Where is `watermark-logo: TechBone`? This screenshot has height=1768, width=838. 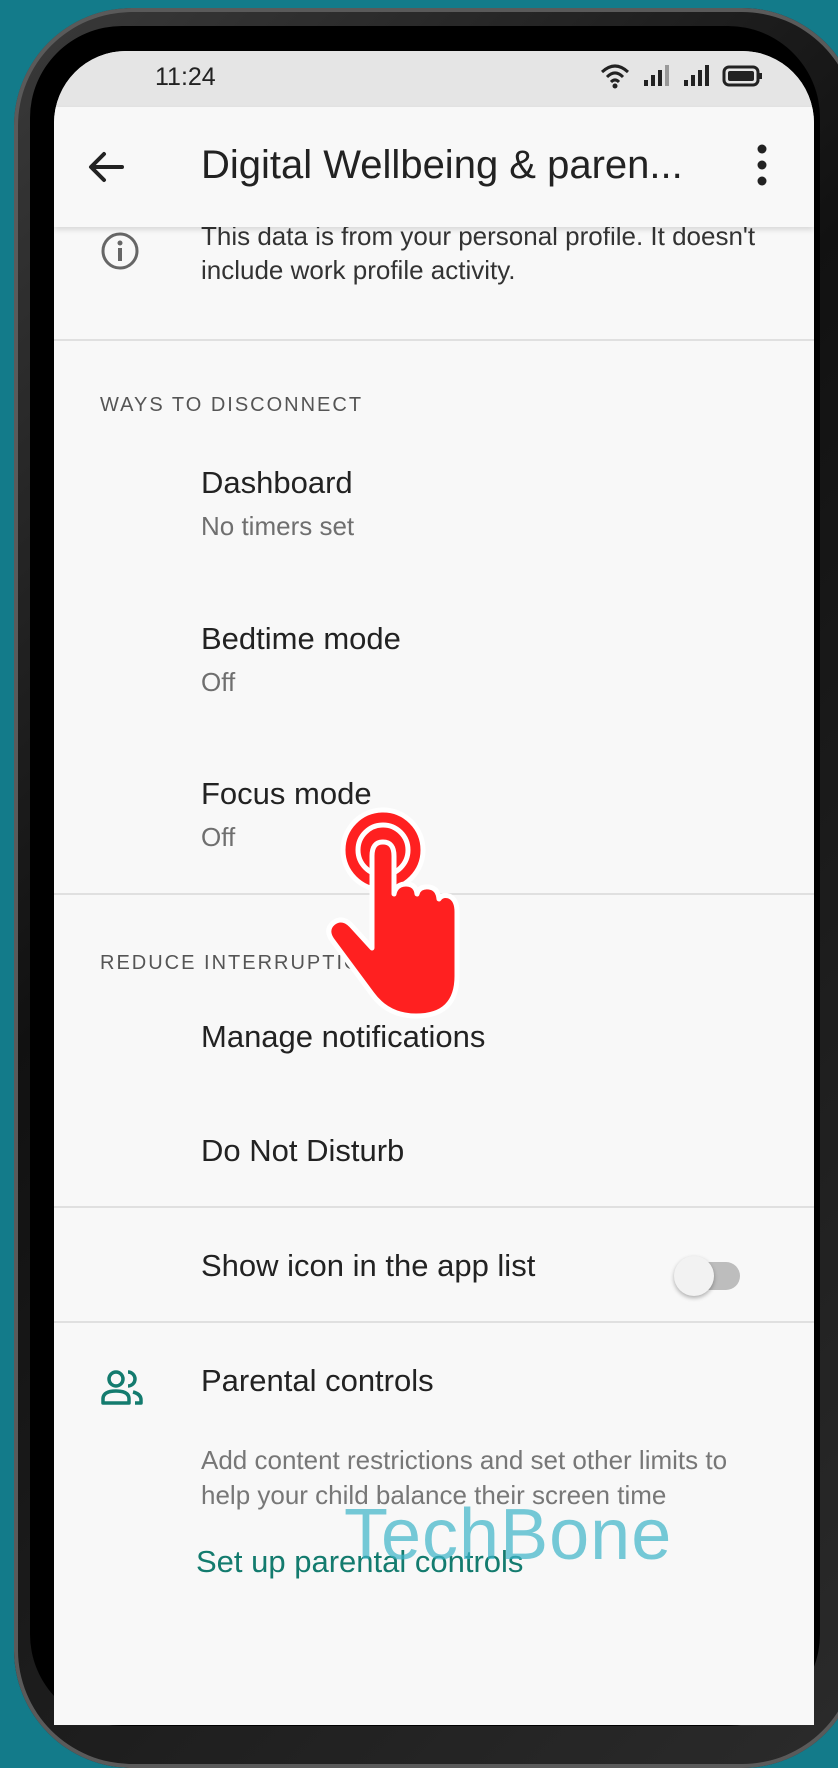 watermark-logo: TechBone is located at coordinates (508, 1535).